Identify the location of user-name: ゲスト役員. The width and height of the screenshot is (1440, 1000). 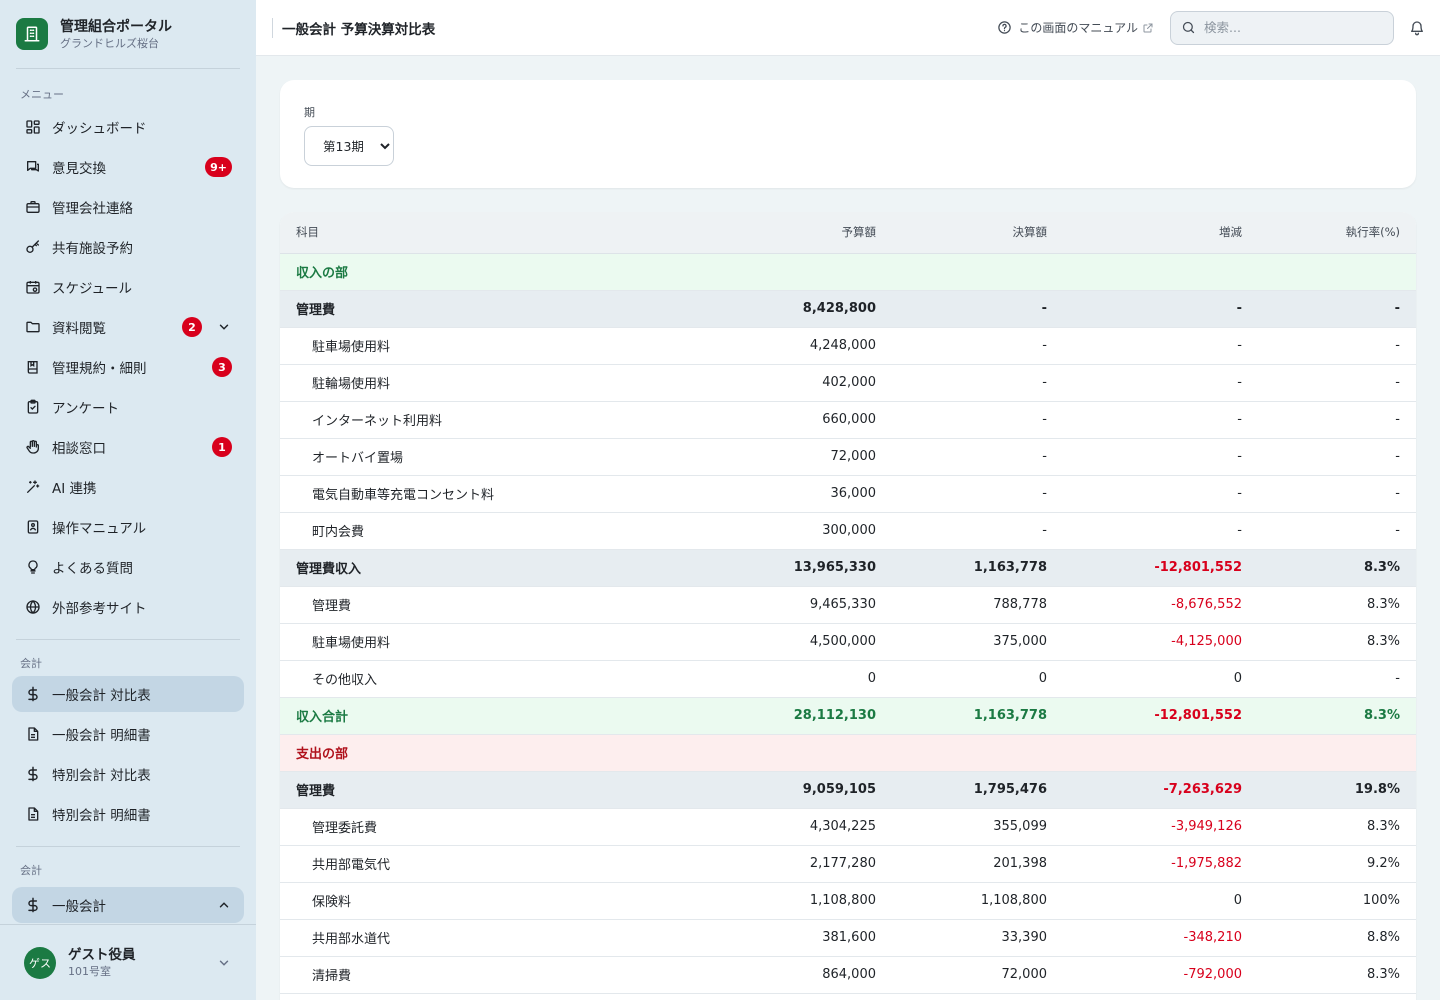
(102, 955).